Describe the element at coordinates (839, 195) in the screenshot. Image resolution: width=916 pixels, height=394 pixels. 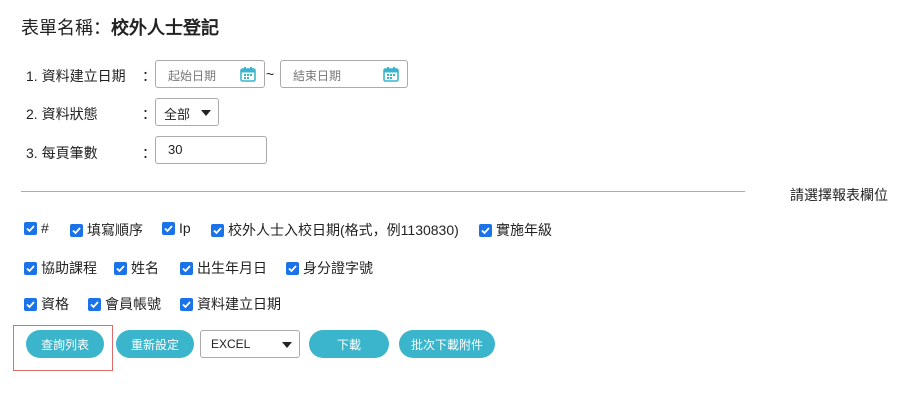
I see `report-fields-label: 請選擇報表欄位` at that location.